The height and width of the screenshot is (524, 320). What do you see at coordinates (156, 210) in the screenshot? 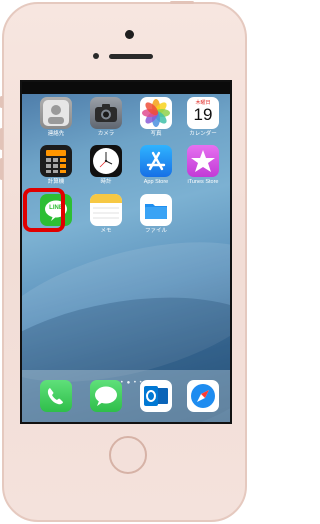
I see `files-folder-icon` at bounding box center [156, 210].